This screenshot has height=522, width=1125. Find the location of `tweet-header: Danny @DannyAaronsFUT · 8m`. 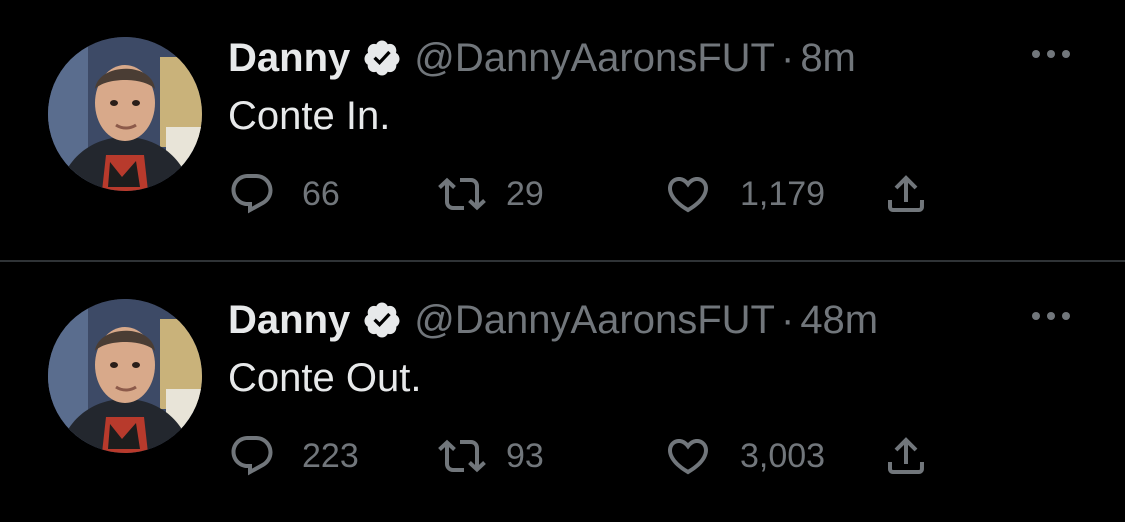

tweet-header: Danny @DannyAaronsFUT · 8m is located at coordinates (542, 58).